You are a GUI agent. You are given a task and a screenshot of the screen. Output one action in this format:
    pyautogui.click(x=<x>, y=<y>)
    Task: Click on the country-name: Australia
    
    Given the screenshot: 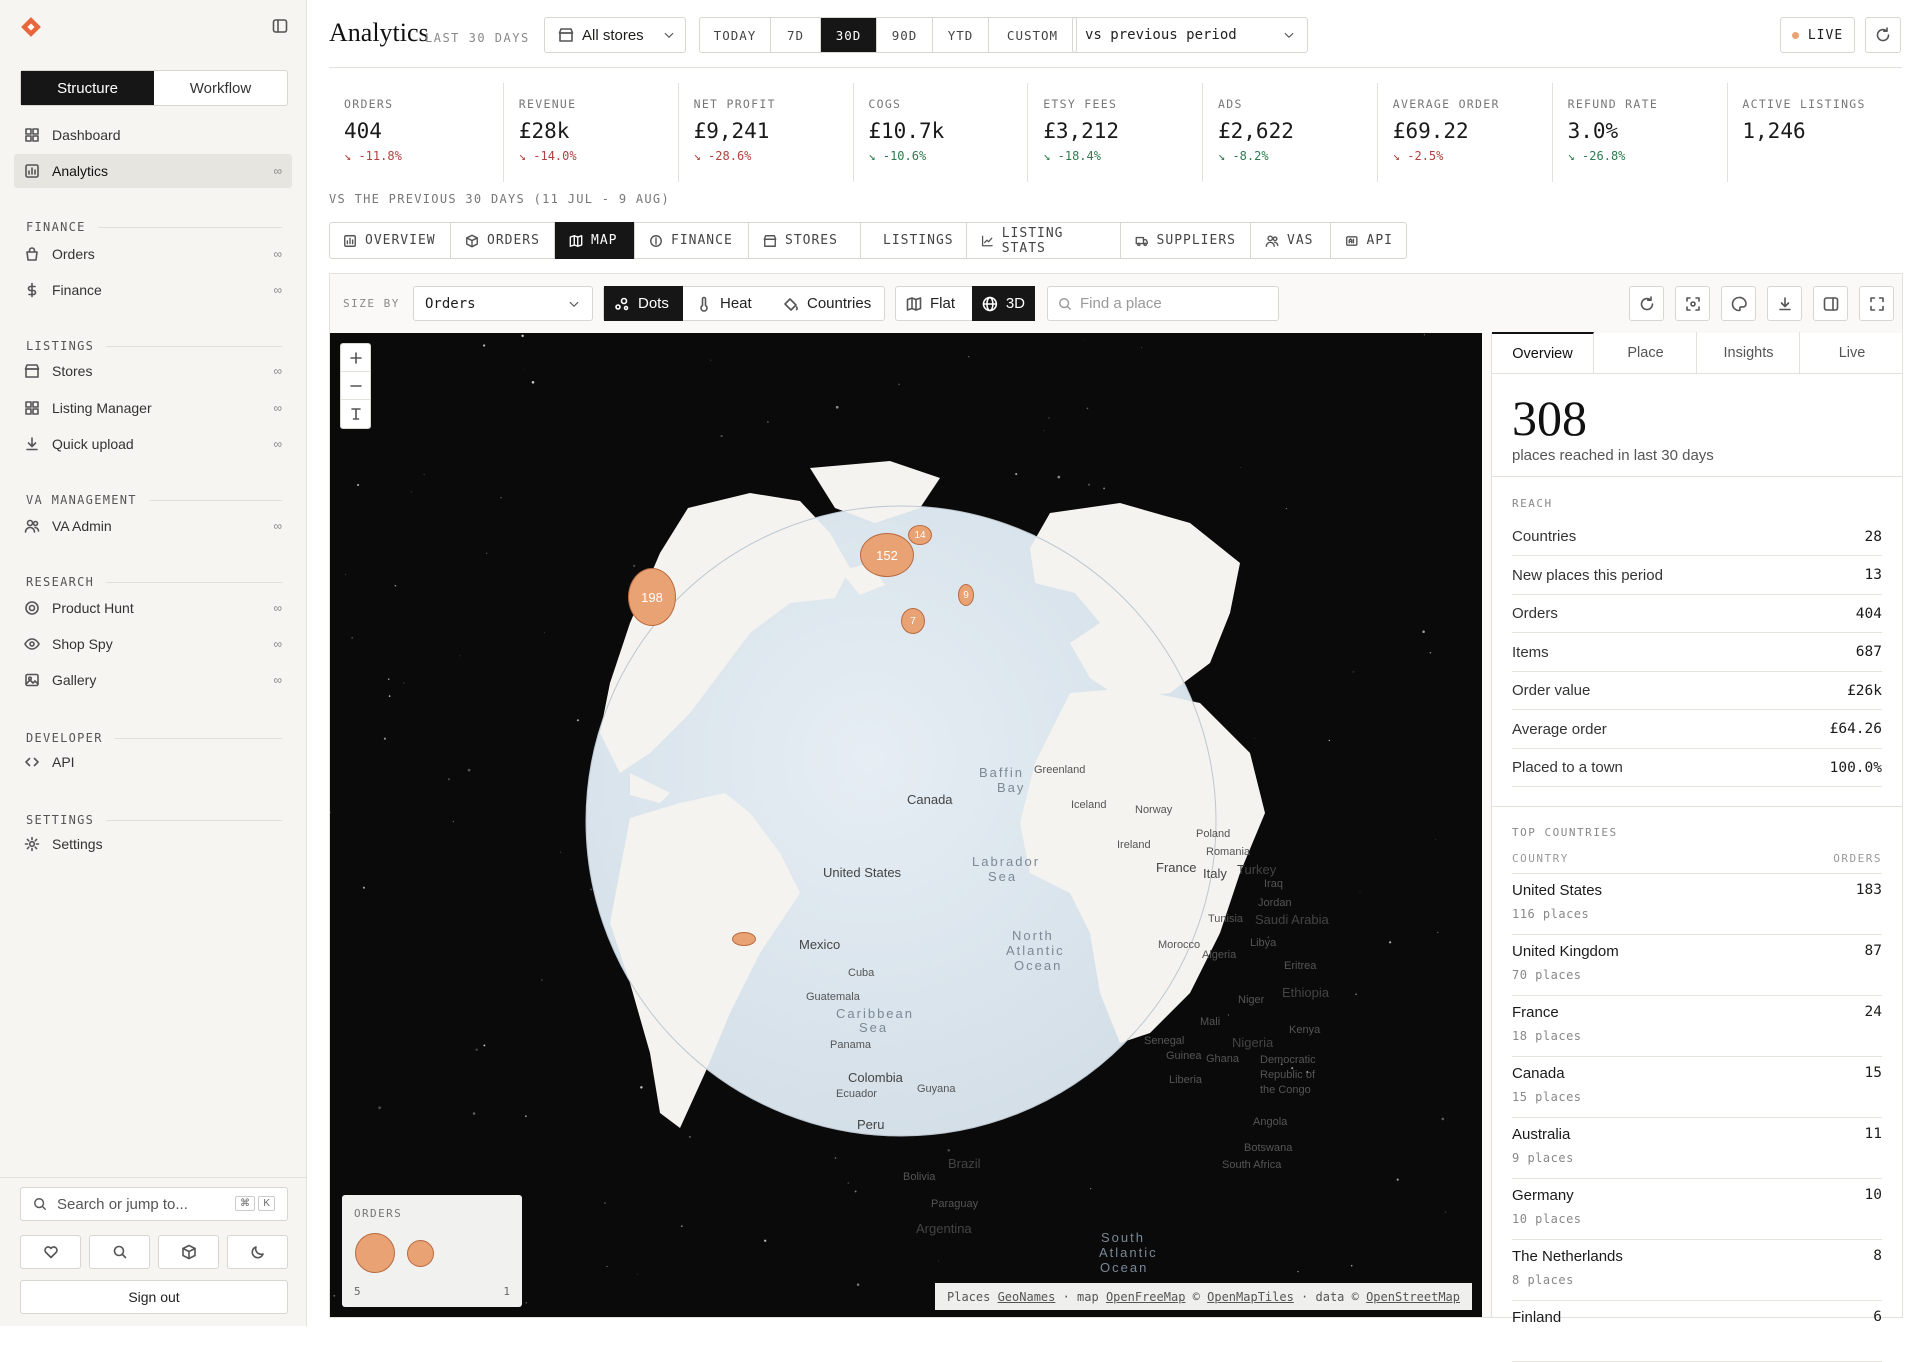 What is the action you would take?
    pyautogui.click(x=1541, y=1134)
    